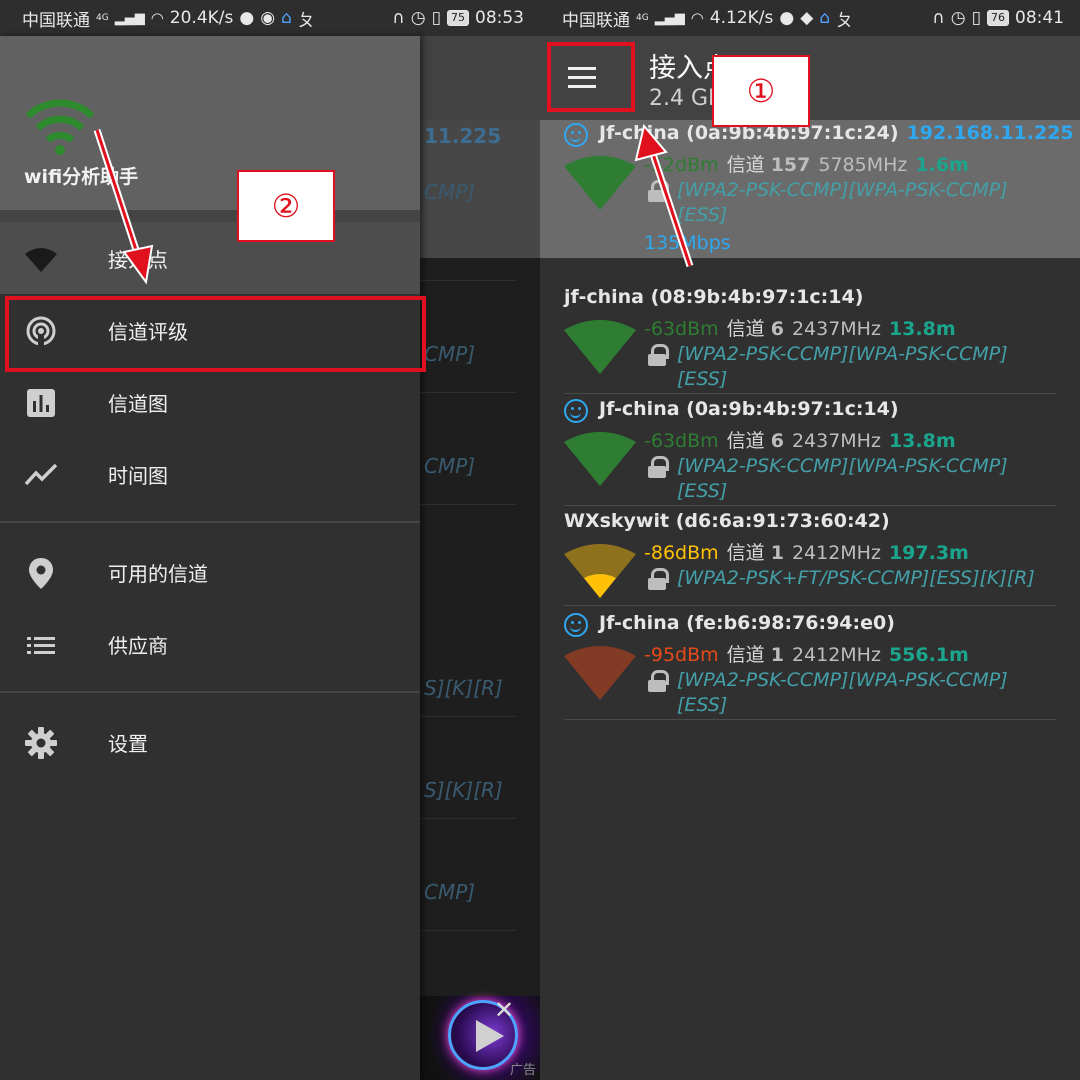 This screenshot has width=1080, height=1080. What do you see at coordinates (928, 655) in the screenshot?
I see `ap-distance: 556.1m` at bounding box center [928, 655].